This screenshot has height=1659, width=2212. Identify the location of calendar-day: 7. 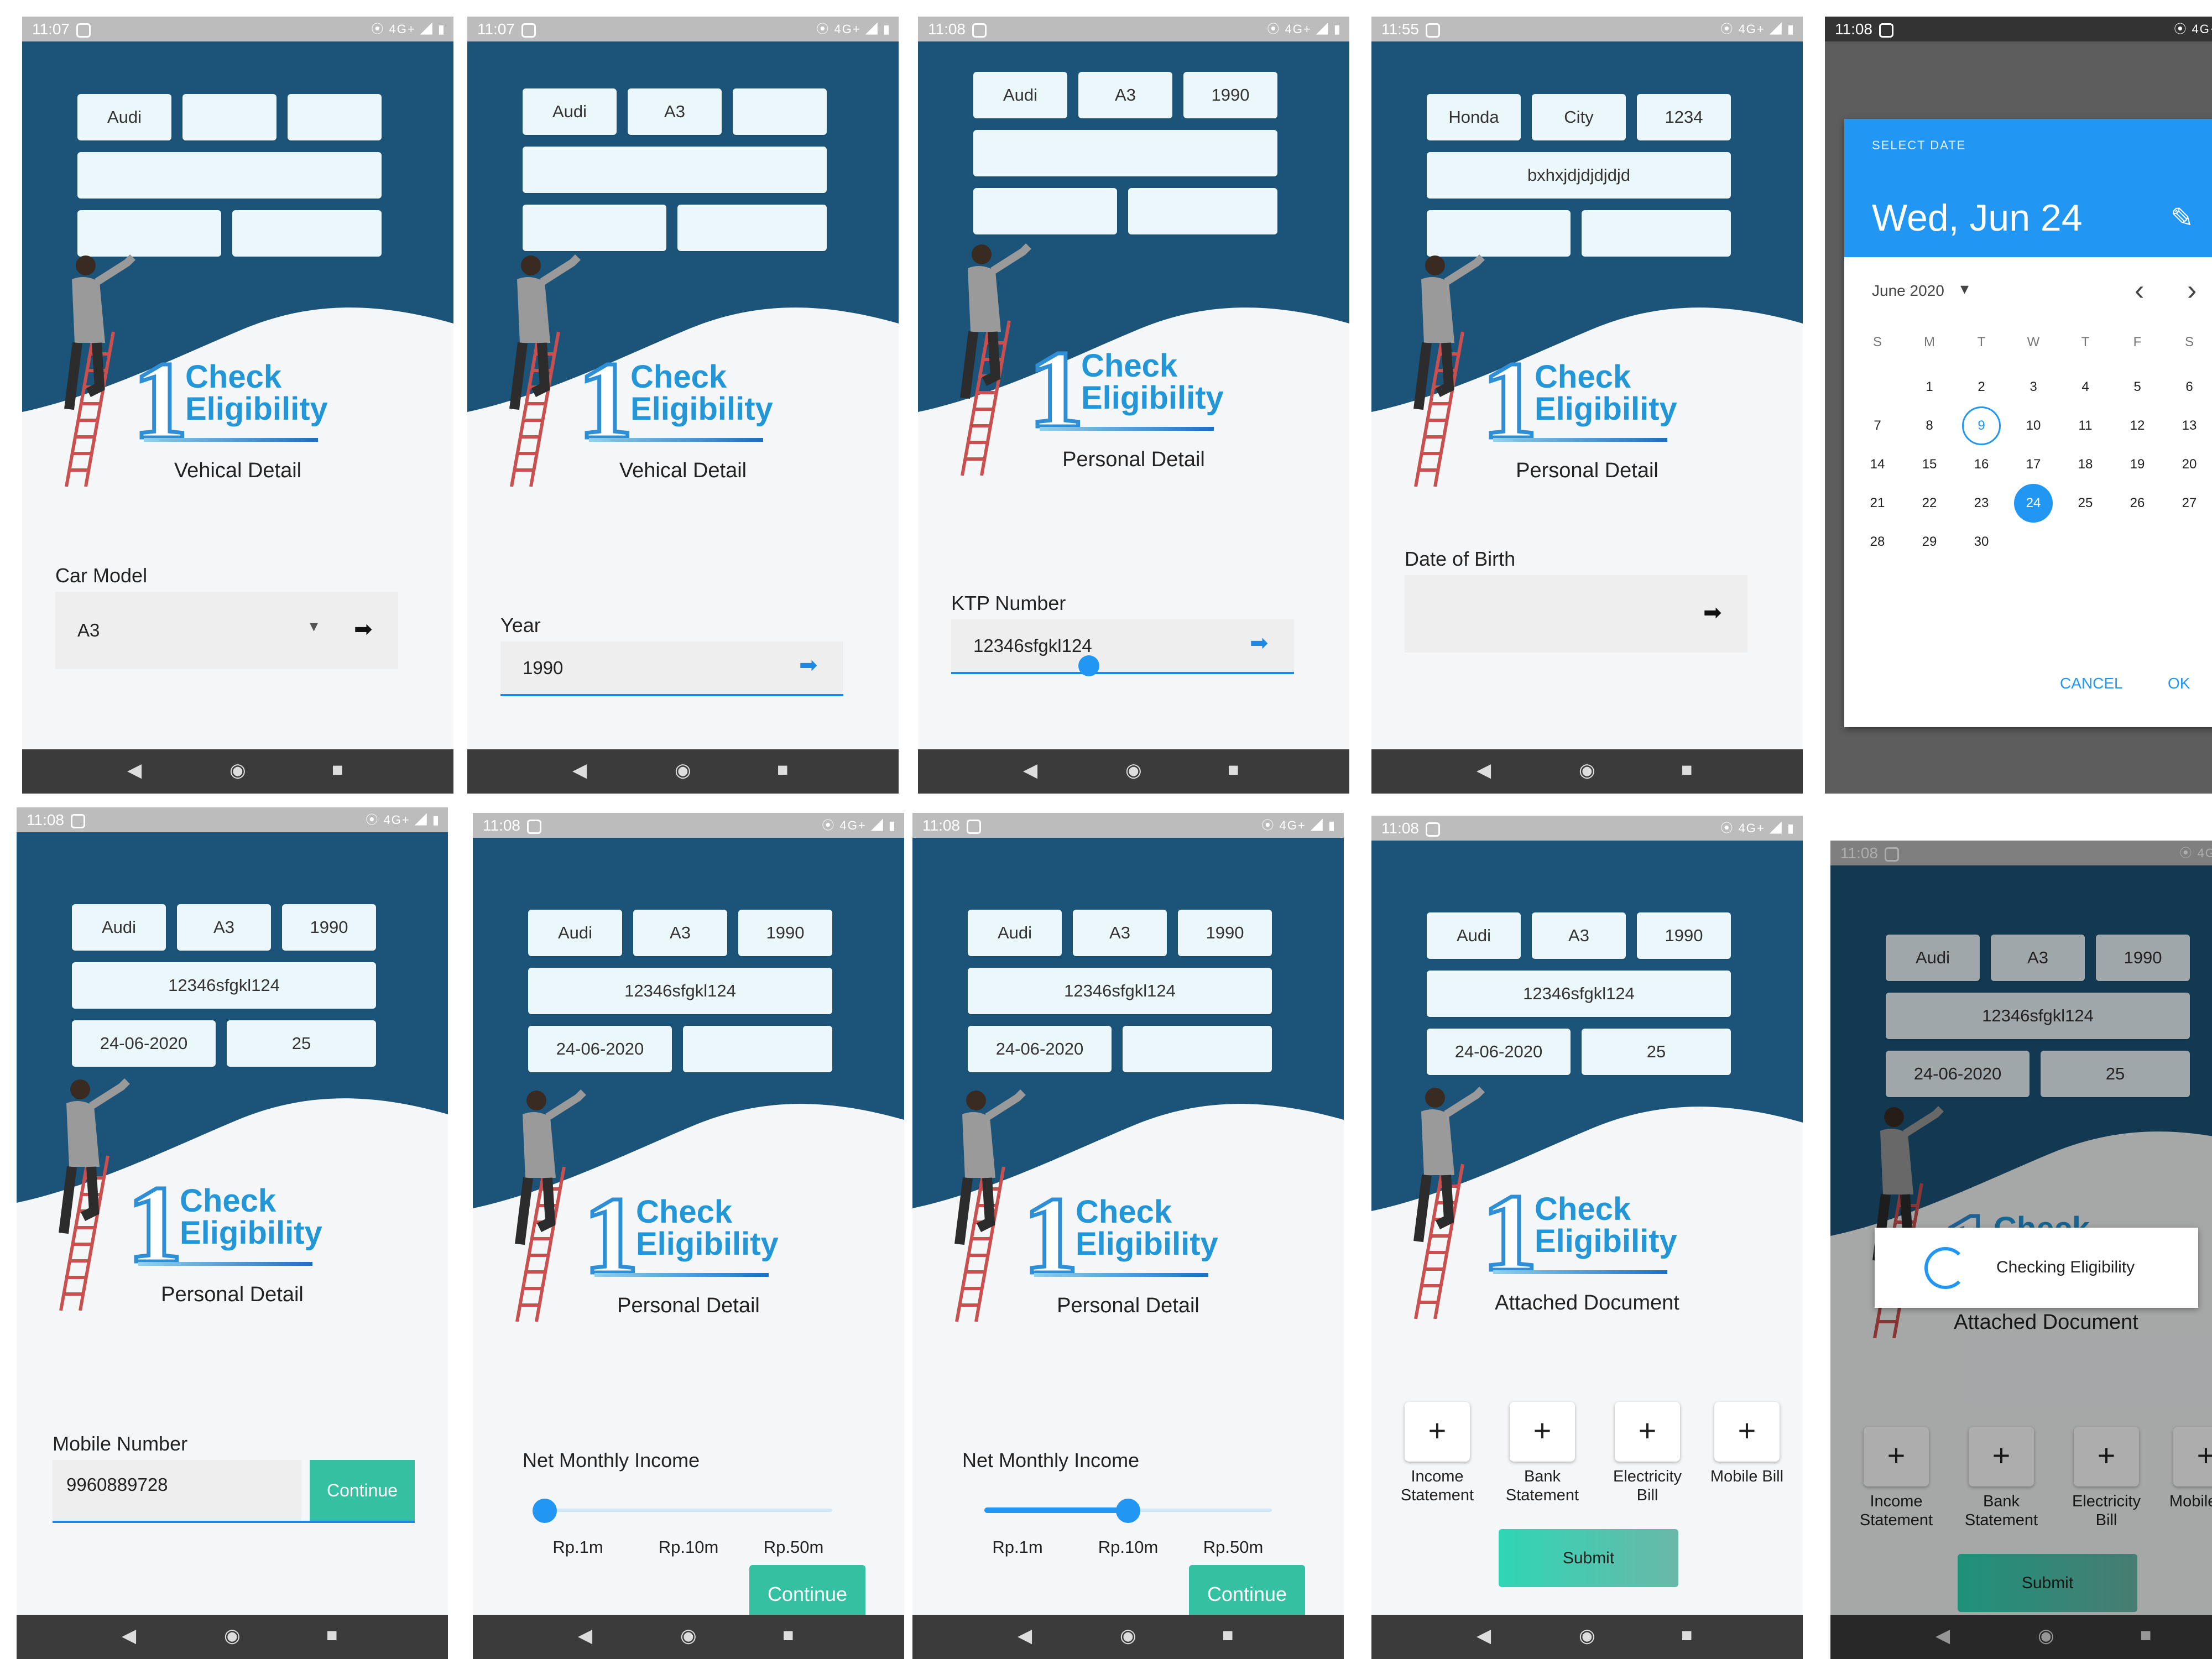
(1878, 426).